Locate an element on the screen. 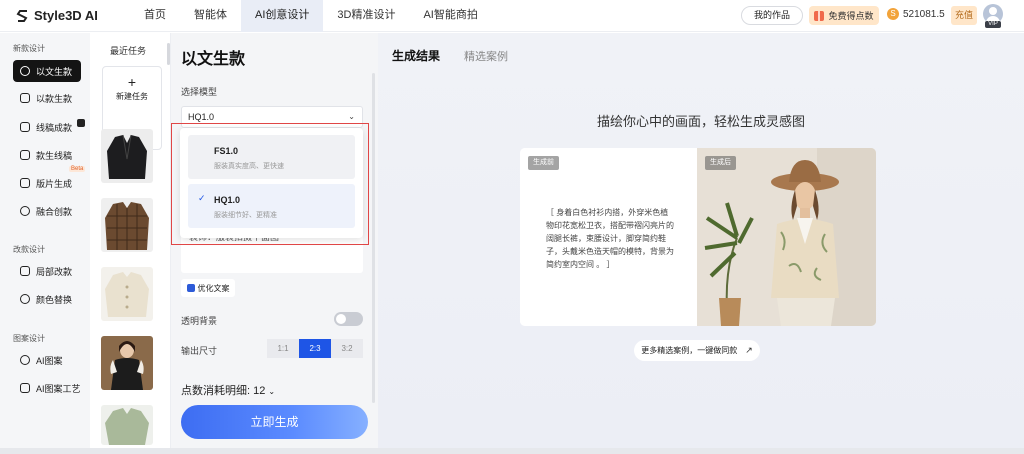  sidebar-item-ai-graphic-craft: AI图案工艺 is located at coordinates (47, 388).